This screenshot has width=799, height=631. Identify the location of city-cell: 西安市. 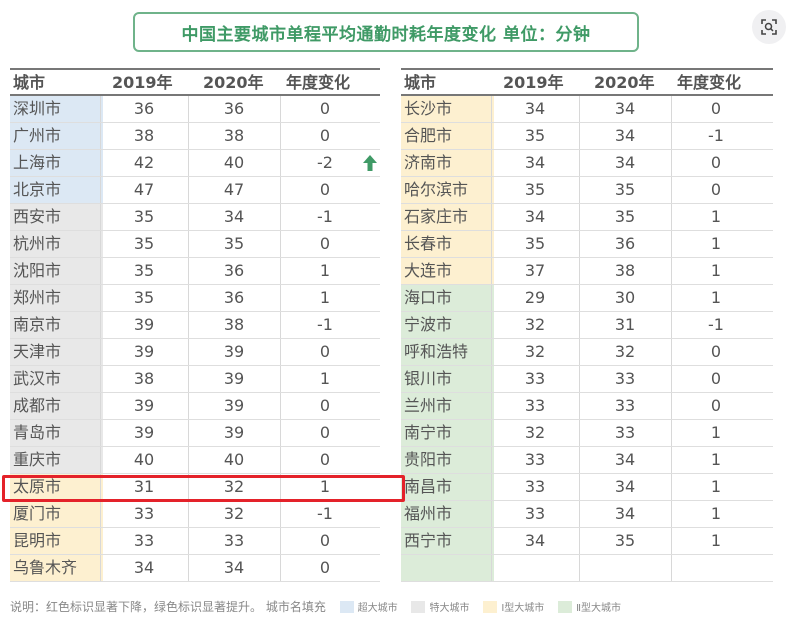
(56, 217).